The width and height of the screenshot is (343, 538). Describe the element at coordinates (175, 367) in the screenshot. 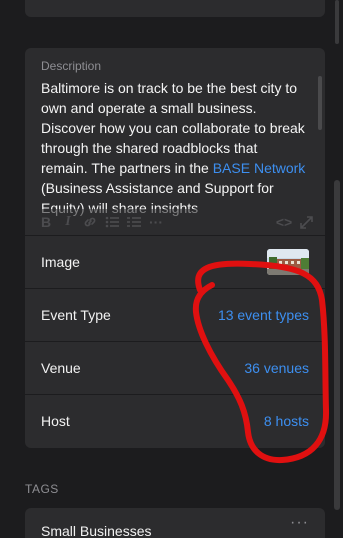

I see `venue-row: Venue 36 venues` at that location.